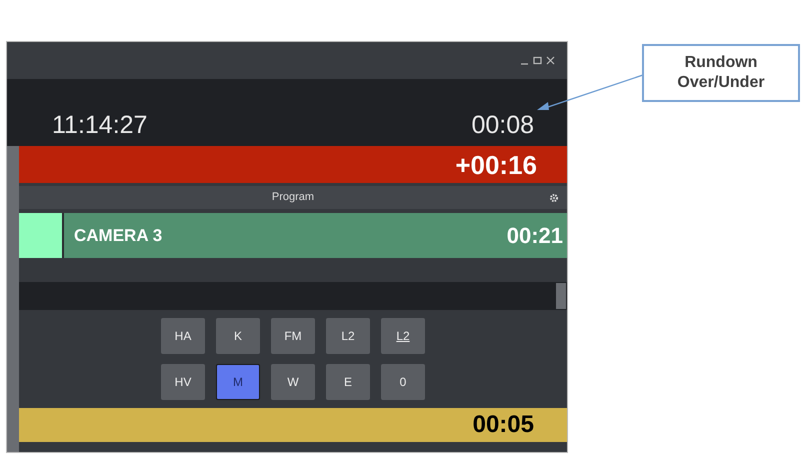 The image size is (807, 461). I want to click on list-scrollbar, so click(561, 296).